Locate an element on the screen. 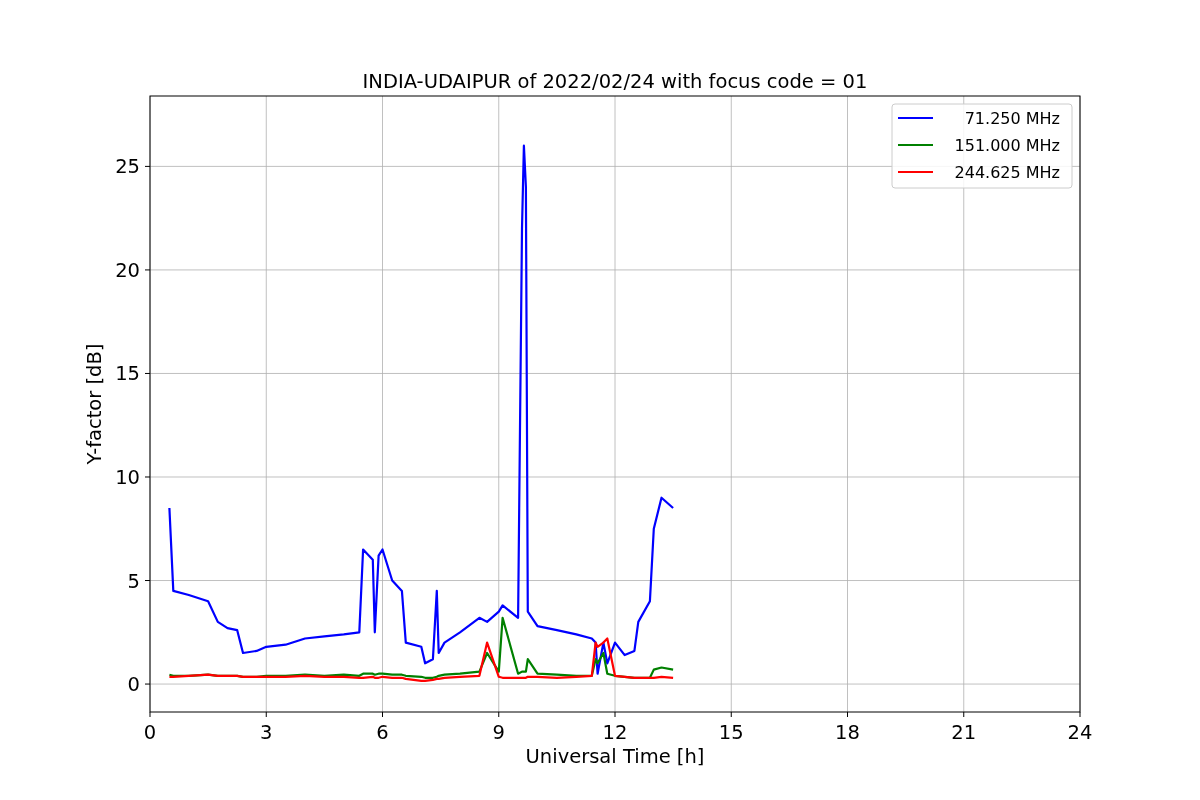  legend-label: 71.250 MHz is located at coordinates (1012, 118).